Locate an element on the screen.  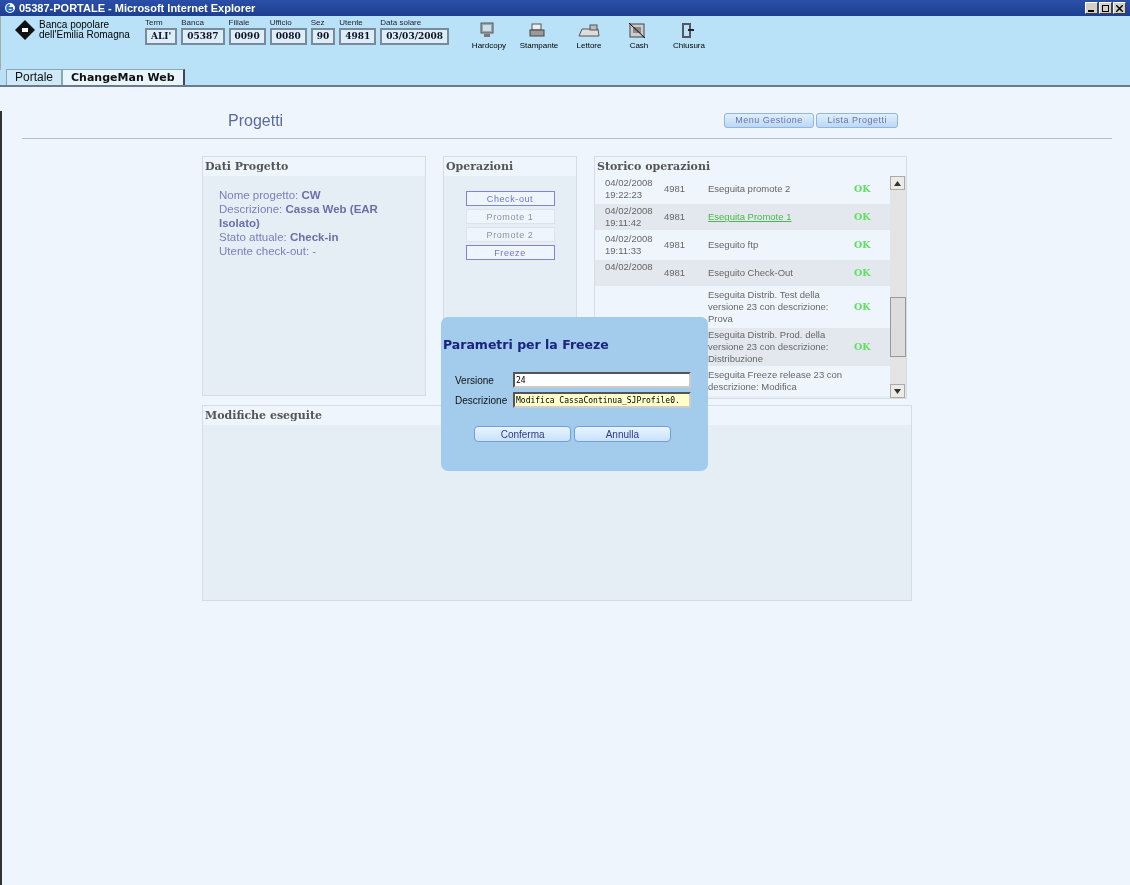
time-cell-text: 19:11:42 is located at coordinates (624, 223).